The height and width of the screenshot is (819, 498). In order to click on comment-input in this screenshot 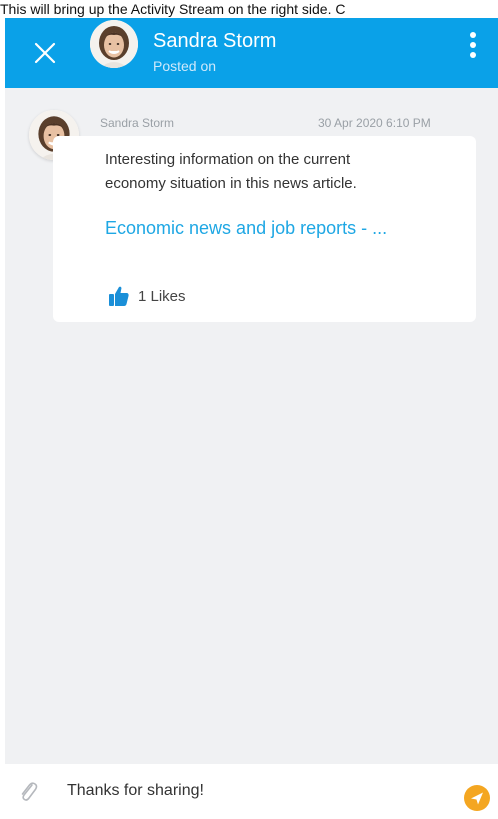, I will do `click(257, 791)`.